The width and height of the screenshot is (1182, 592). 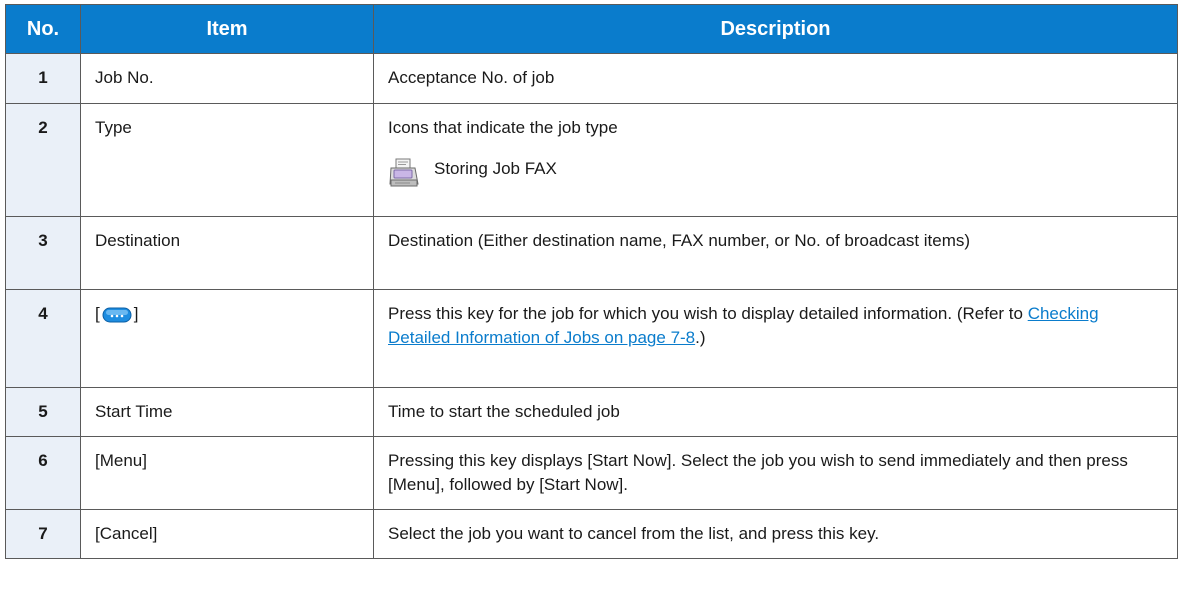 I want to click on row-number: 5, so click(x=43, y=412).